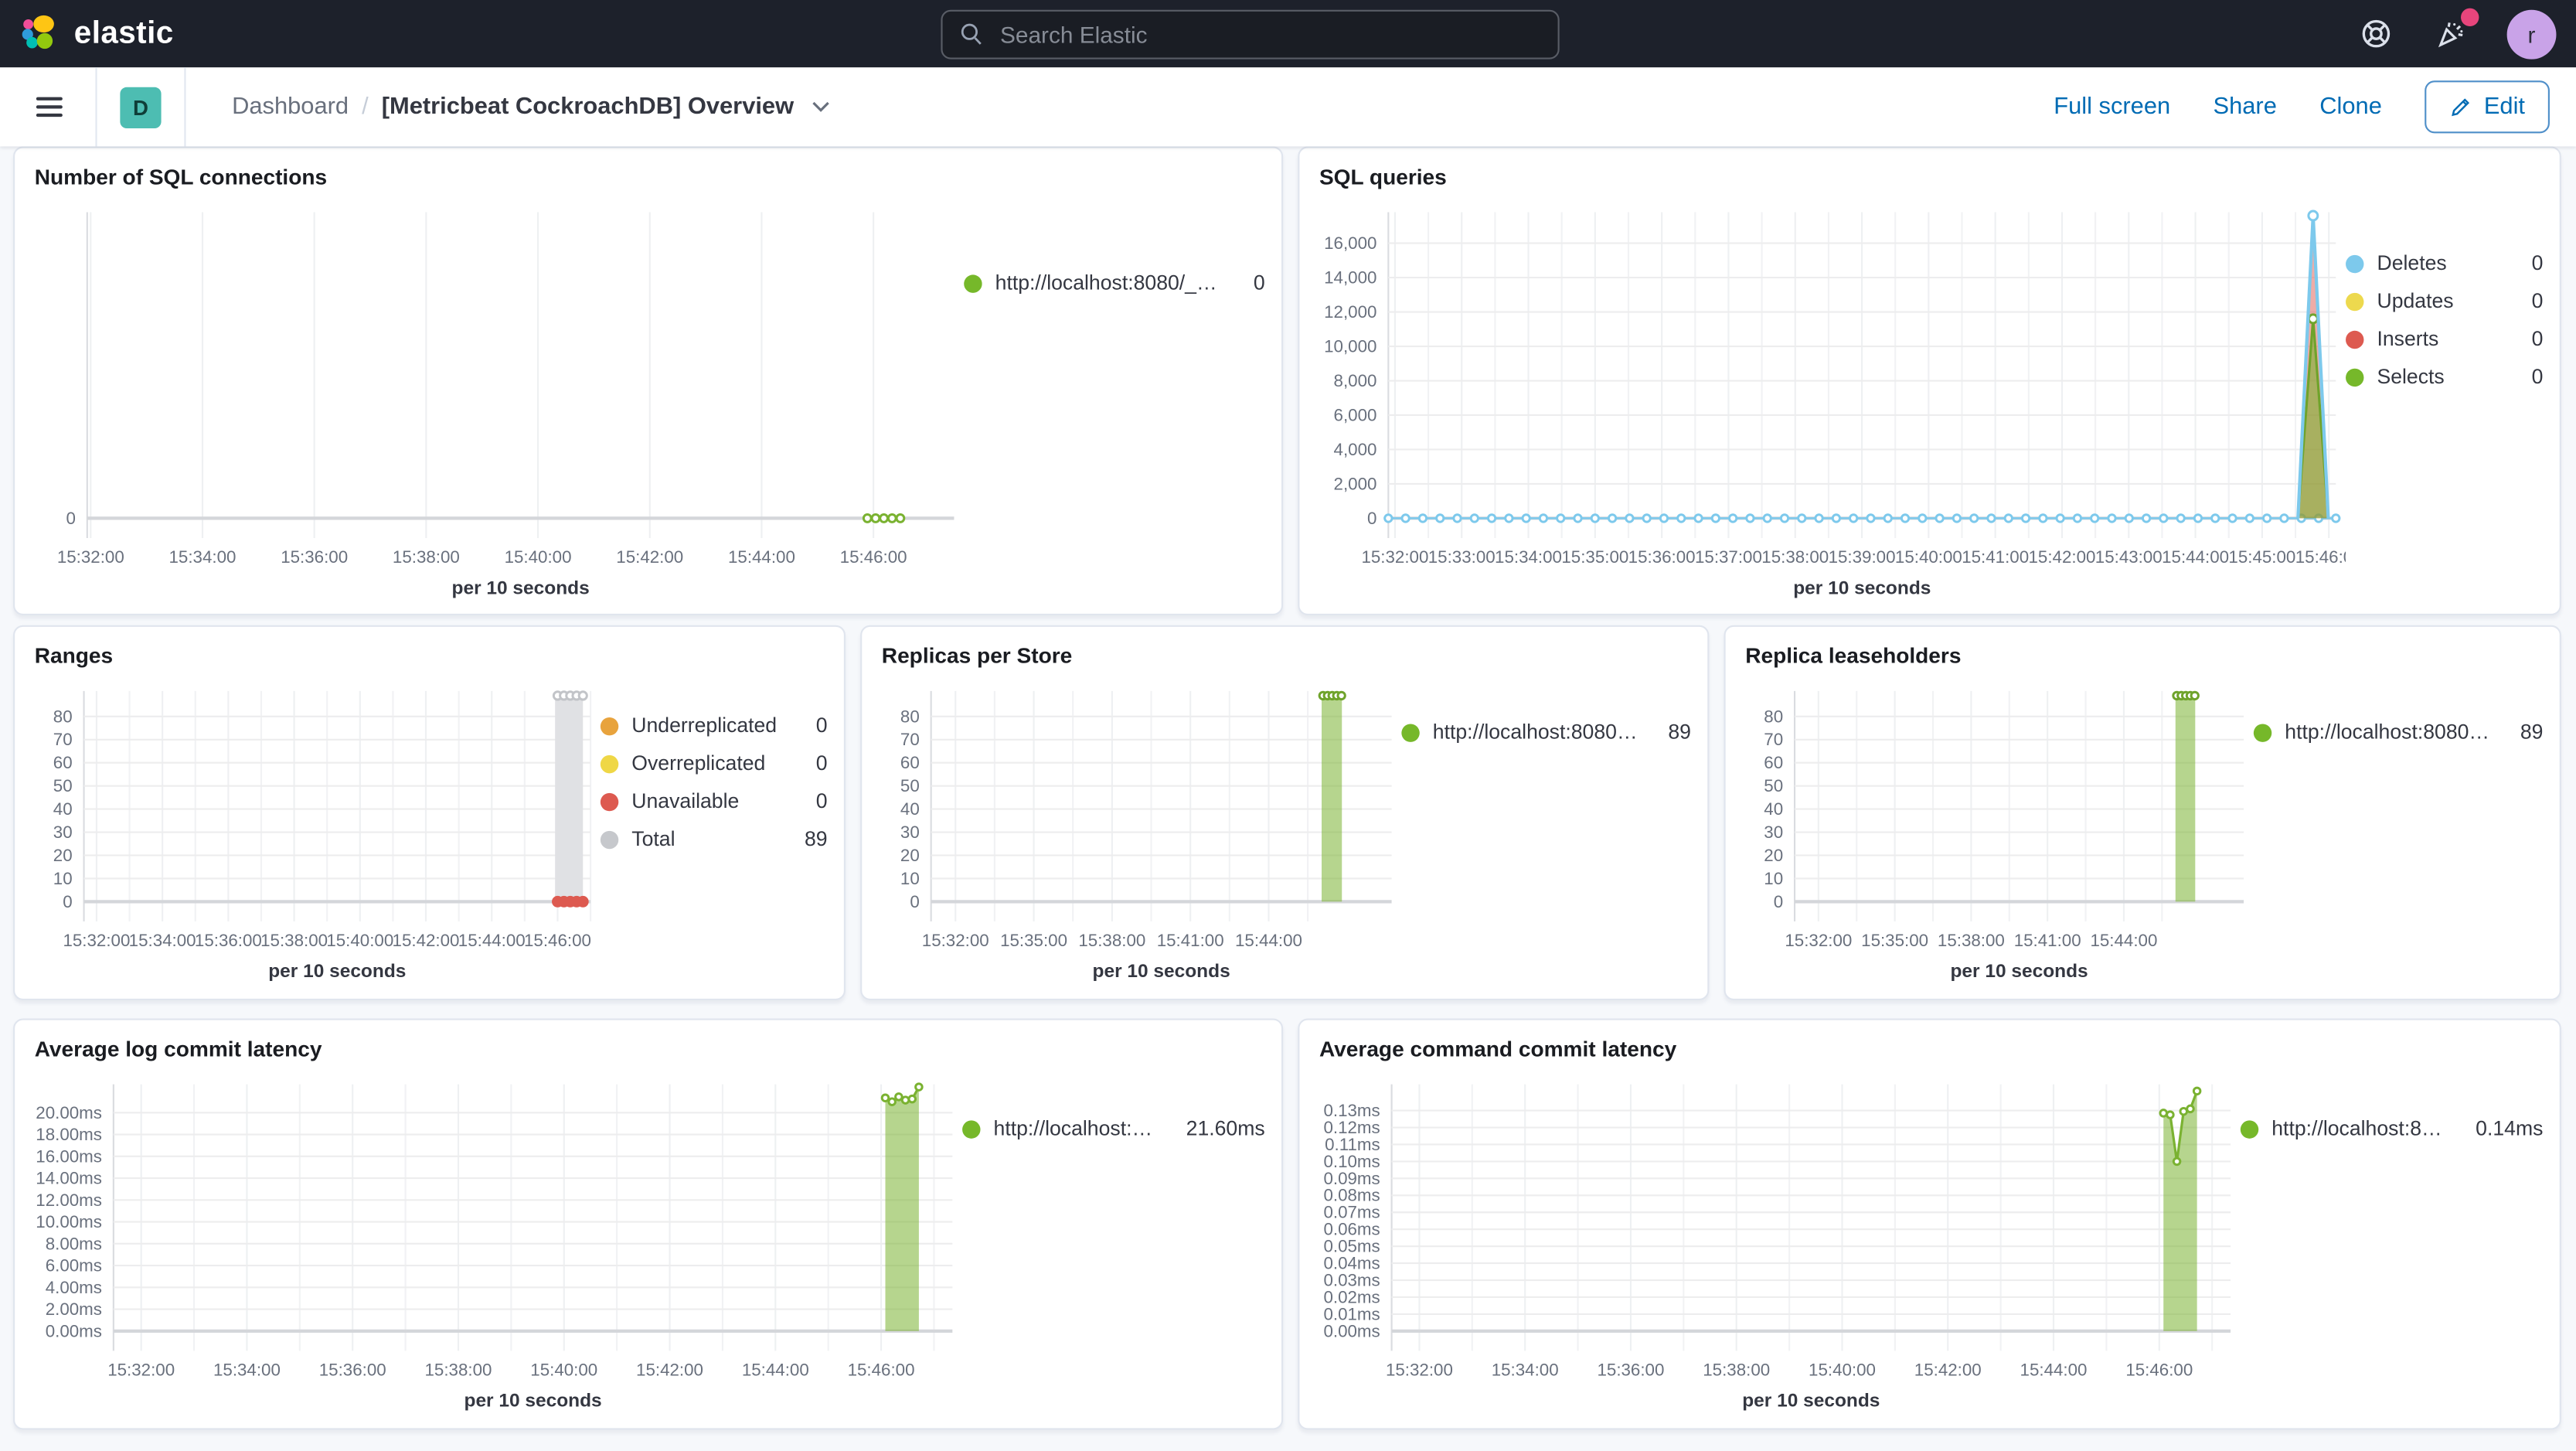  Describe the element at coordinates (480, 33) in the screenshot. I see `brand: elastic` at that location.